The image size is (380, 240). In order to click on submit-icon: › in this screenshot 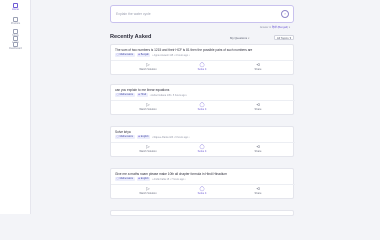, I will do `click(285, 14)`.